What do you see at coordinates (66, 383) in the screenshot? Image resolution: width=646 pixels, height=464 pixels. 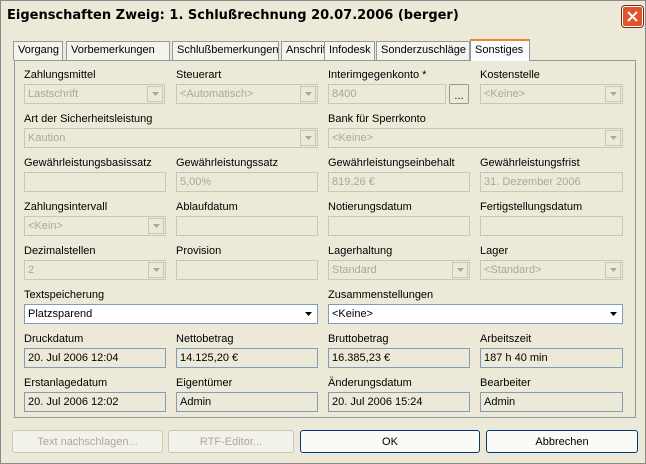 I see `erstanlagedatum-label: Erstanlagedatum` at bounding box center [66, 383].